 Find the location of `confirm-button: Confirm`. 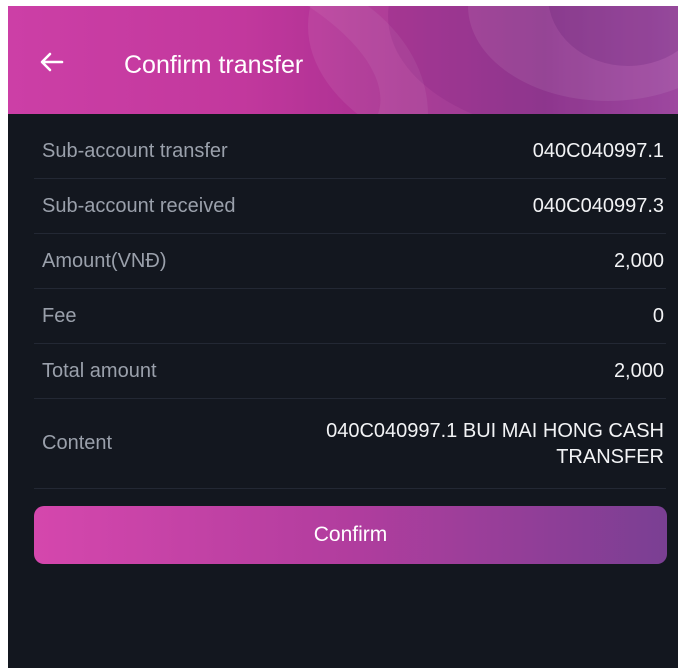

confirm-button: Confirm is located at coordinates (350, 535).